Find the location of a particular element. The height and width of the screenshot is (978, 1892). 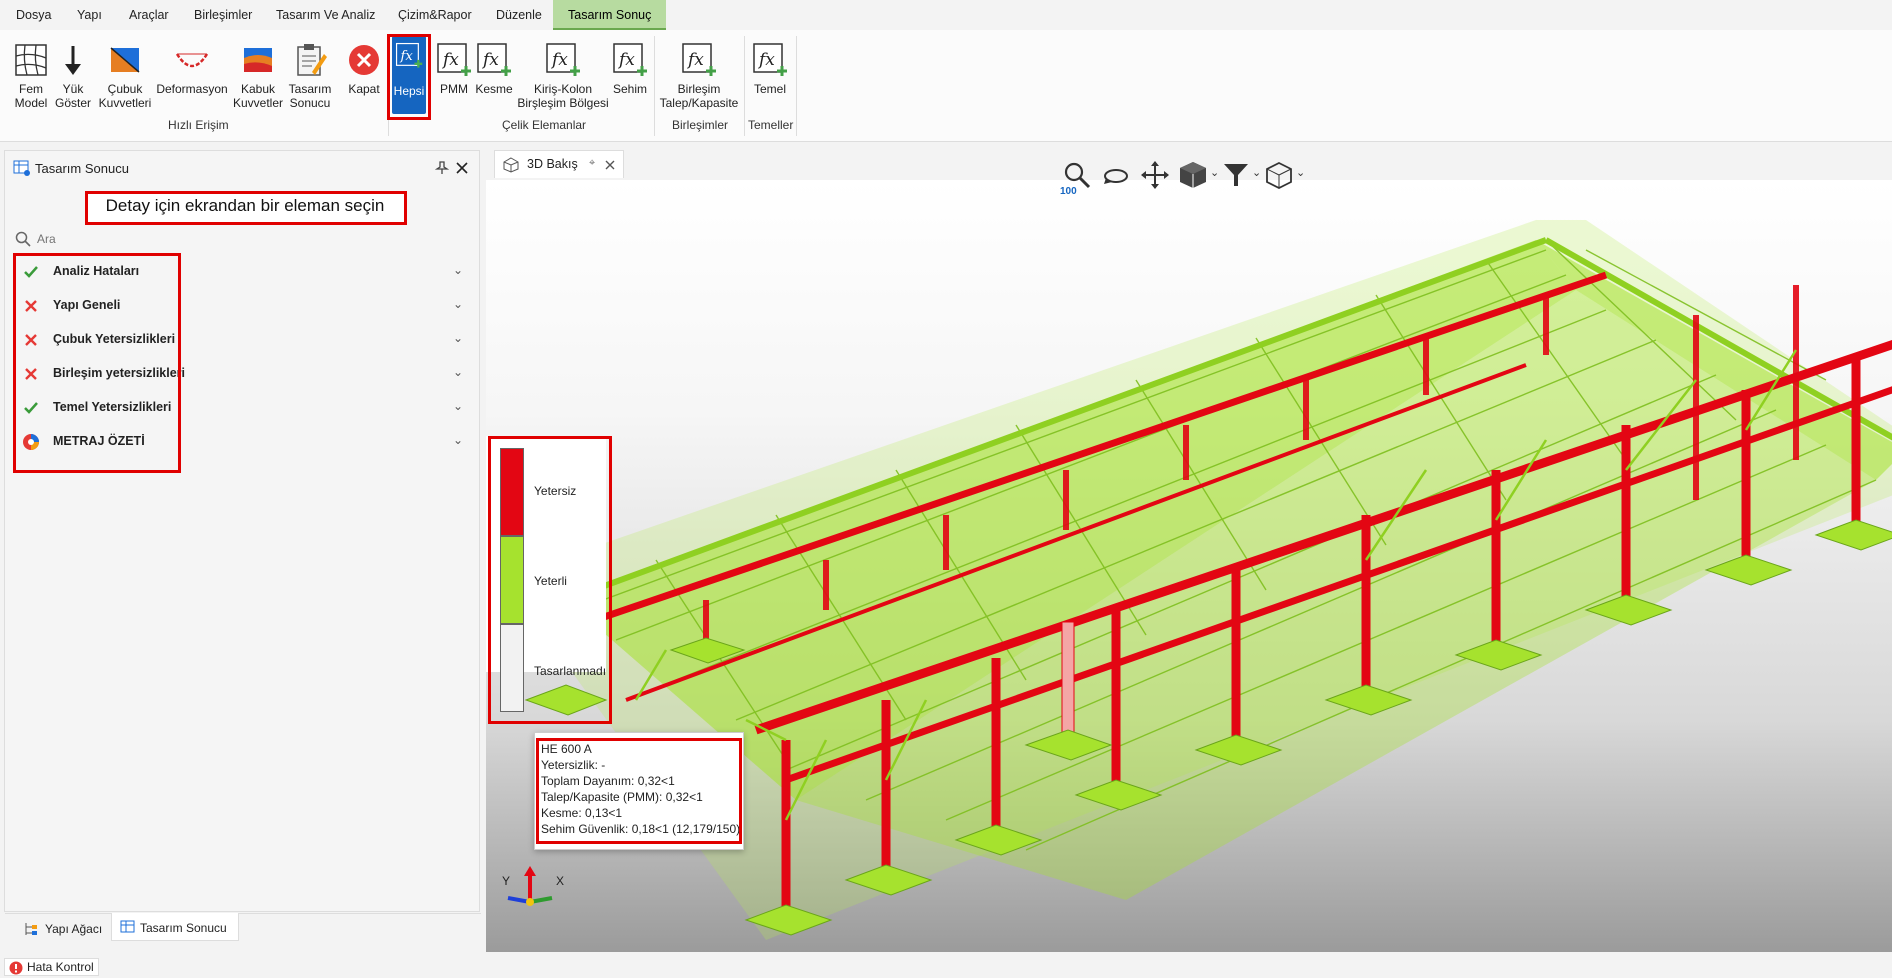

temel-button: fx Temel is located at coordinates (770, 69).